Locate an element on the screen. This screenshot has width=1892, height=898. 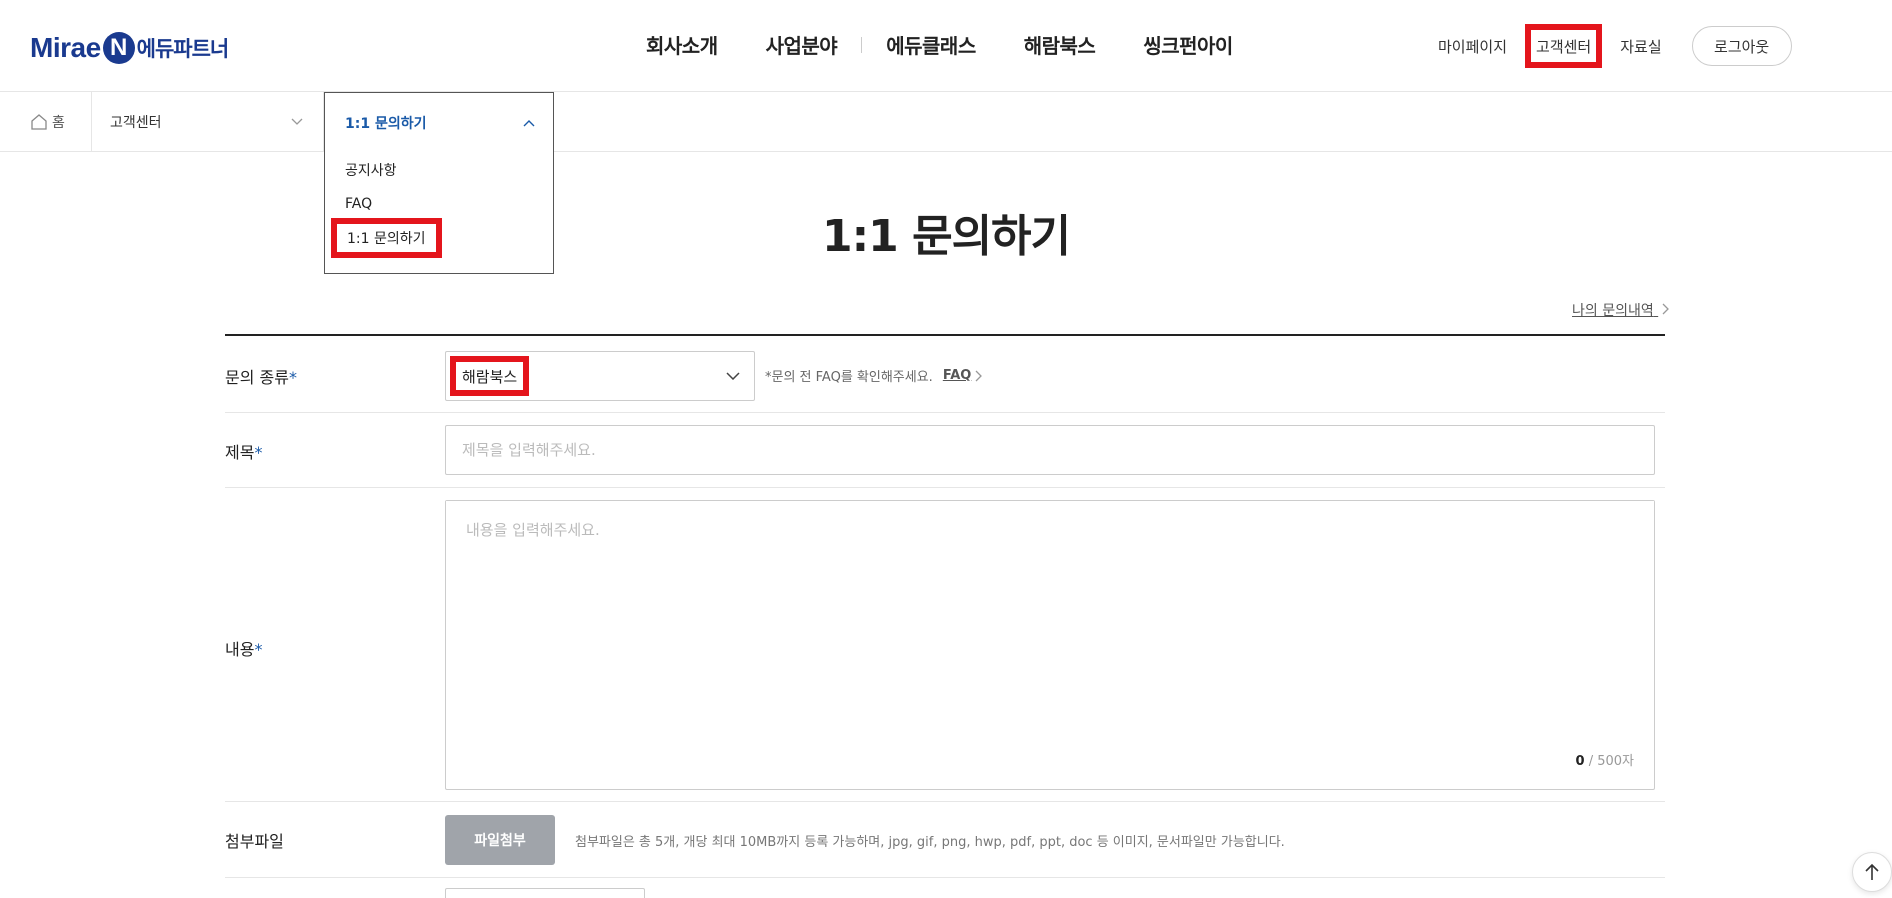
form-row-type: 문의 종류* 해람북스 *문의 전 FAQ를 확인해주세요. FAQ is located at coordinates (945, 374).